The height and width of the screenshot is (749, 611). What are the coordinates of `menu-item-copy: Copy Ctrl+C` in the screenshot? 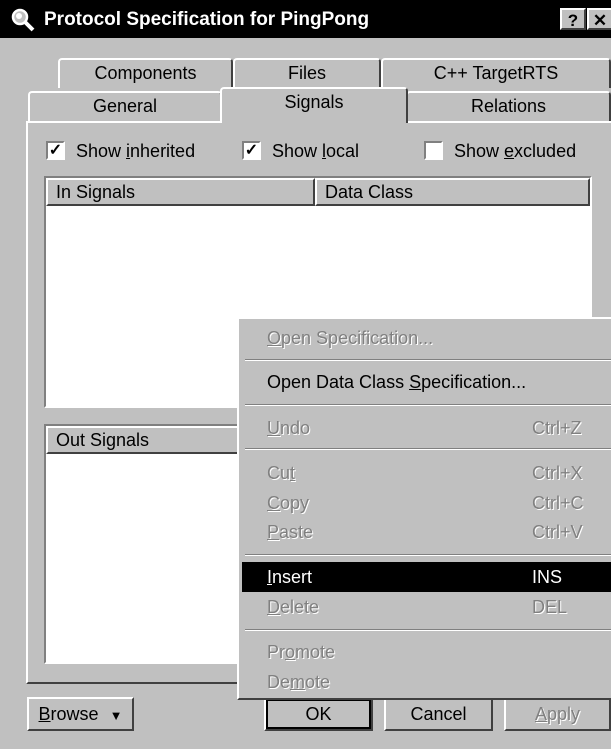 It's located at (426, 503).